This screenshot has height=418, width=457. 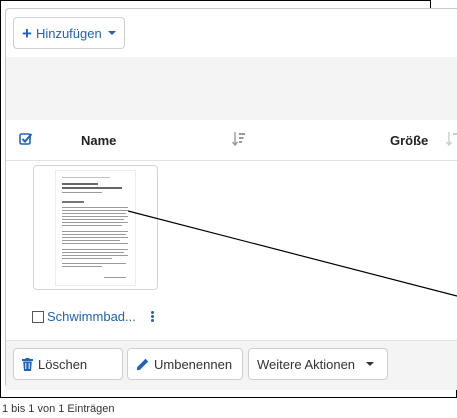 I want to click on frame-bottom-line, so click(x=228, y=397).